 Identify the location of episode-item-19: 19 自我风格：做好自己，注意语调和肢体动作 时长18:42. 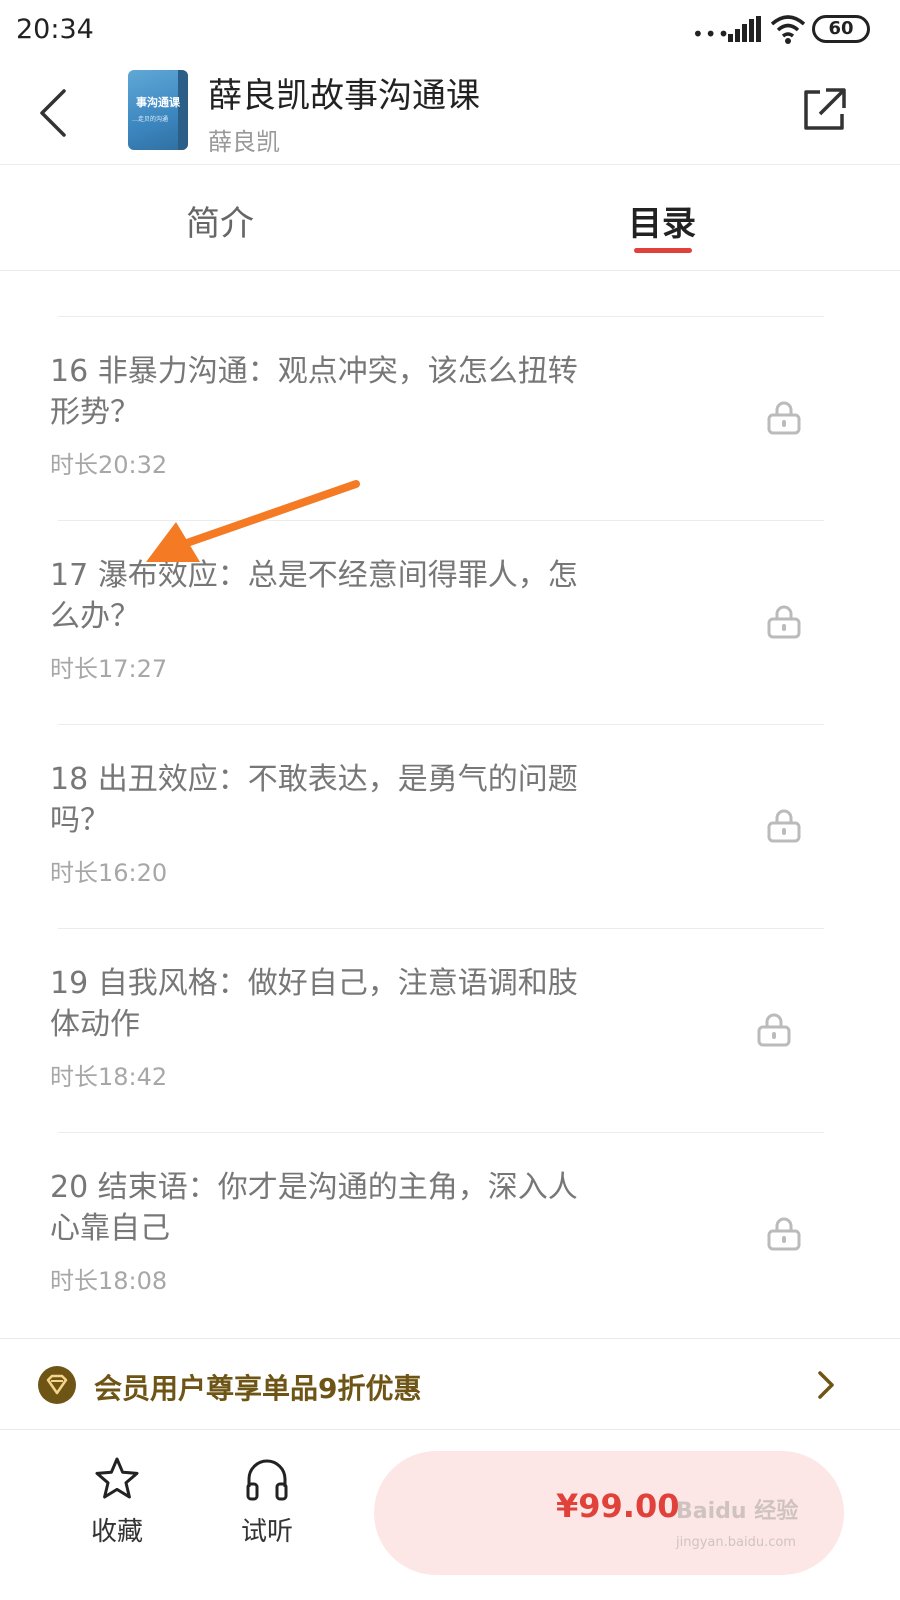
(450, 1031).